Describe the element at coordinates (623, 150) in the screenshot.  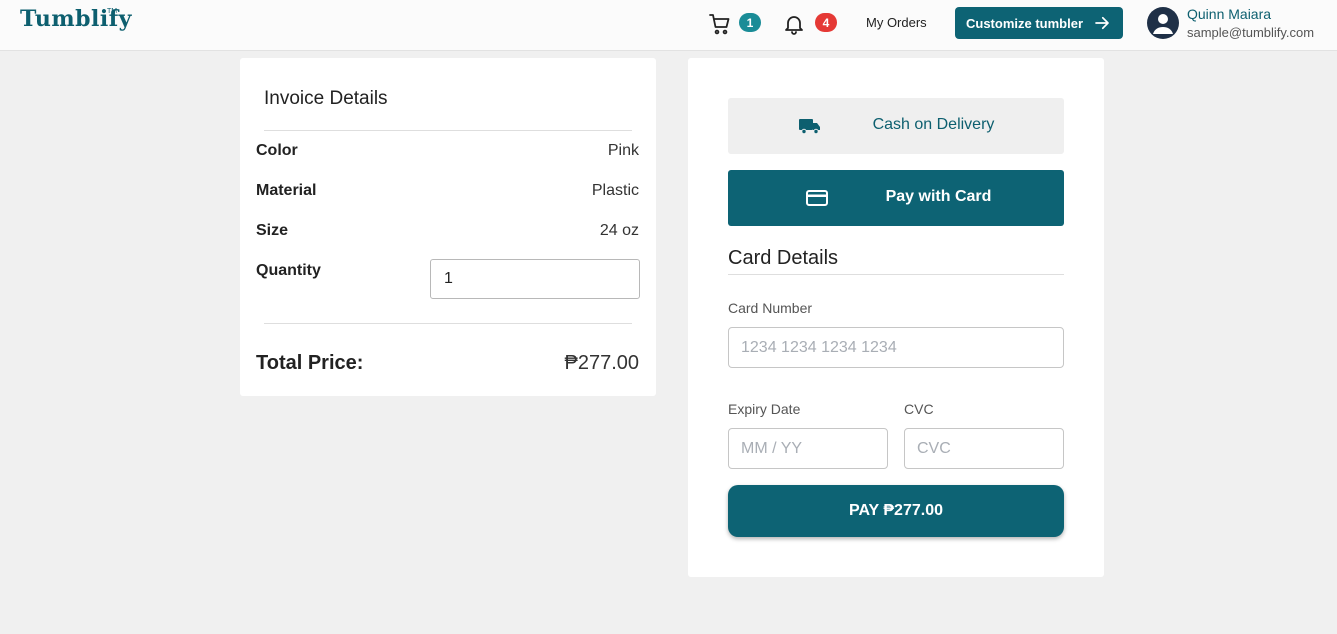
I see `color-value: Pink` at that location.